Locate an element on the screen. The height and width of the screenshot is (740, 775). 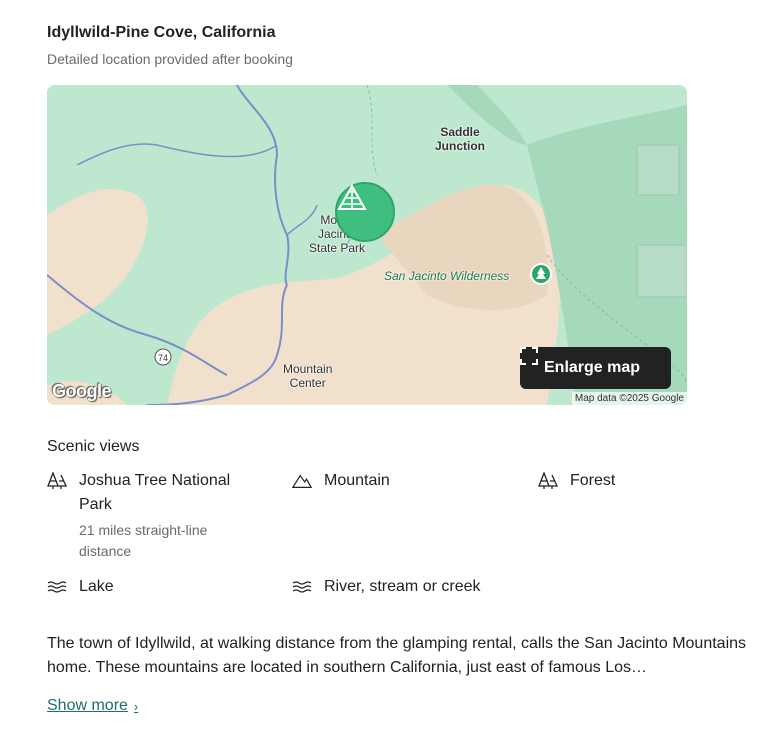
scenic-item-label: Mountain is located at coordinates (357, 480).